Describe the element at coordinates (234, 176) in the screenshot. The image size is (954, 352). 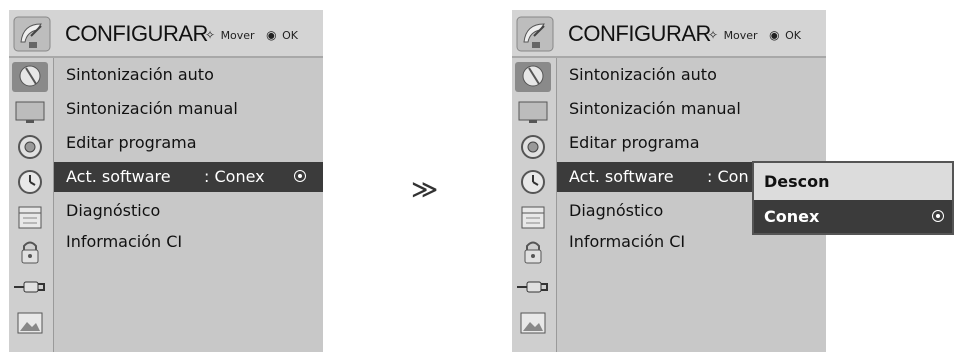
I see `menu-item-value: : Conex` at that location.